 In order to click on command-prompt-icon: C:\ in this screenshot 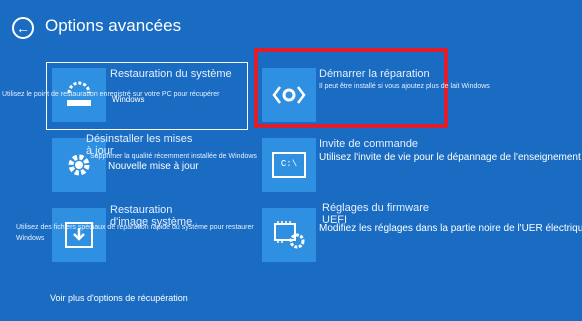, I will do `click(289, 165)`.